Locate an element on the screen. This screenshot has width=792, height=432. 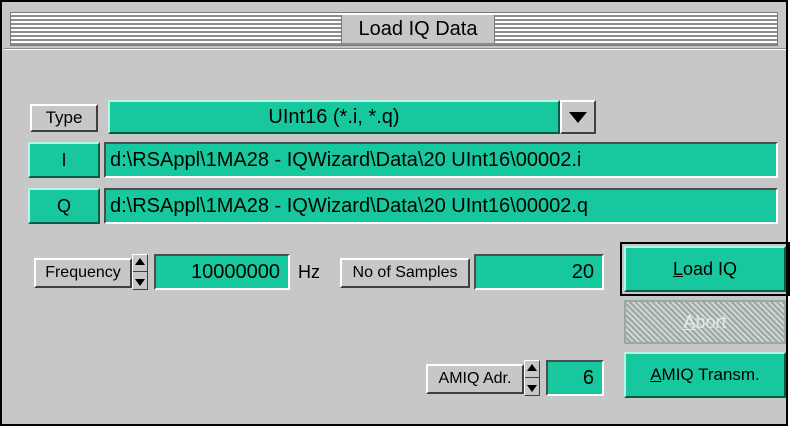
samples-label-button: No of Samples is located at coordinates (405, 273).